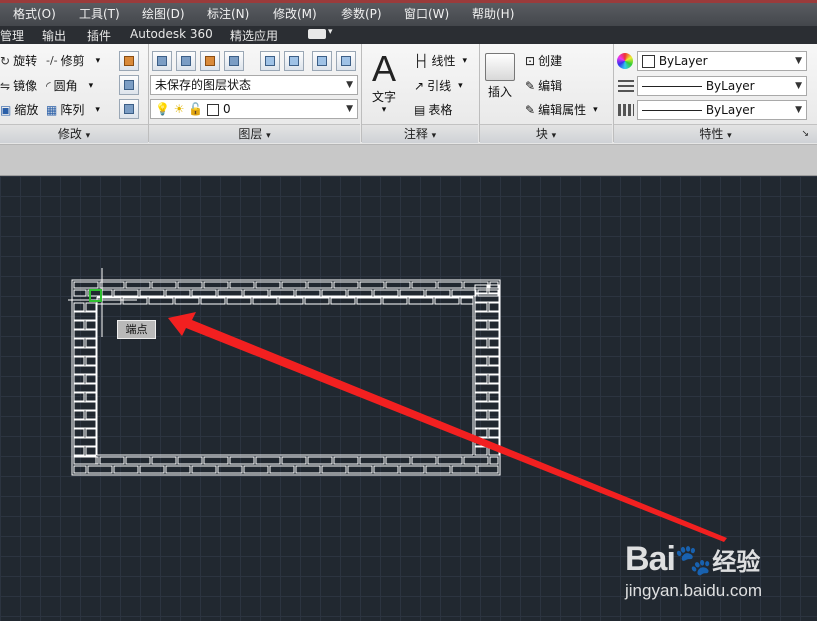 The height and width of the screenshot is (621, 817). What do you see at coordinates (650, 559) in the screenshot?
I see `watermark-brand: Bai` at bounding box center [650, 559].